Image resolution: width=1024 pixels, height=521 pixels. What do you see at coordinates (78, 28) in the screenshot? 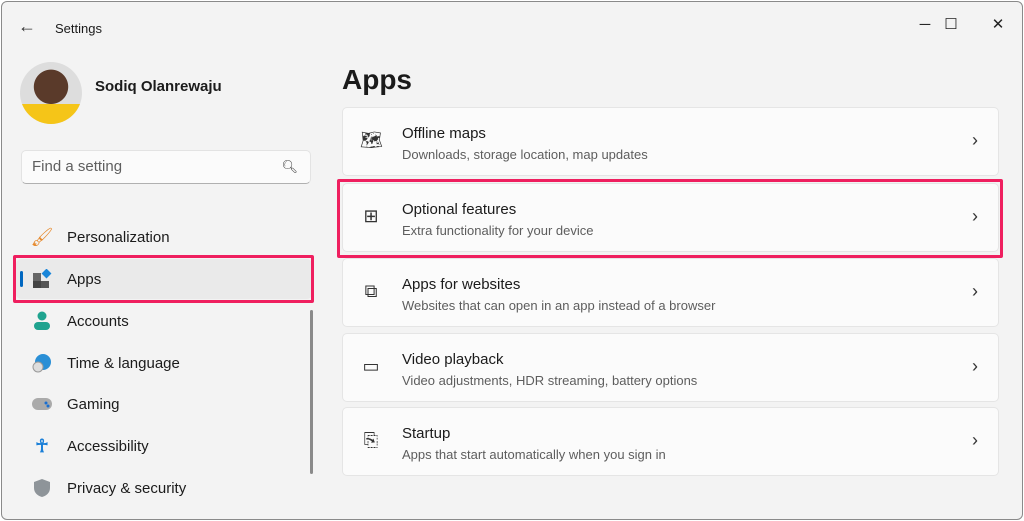
I see `app-title: Settings` at bounding box center [78, 28].